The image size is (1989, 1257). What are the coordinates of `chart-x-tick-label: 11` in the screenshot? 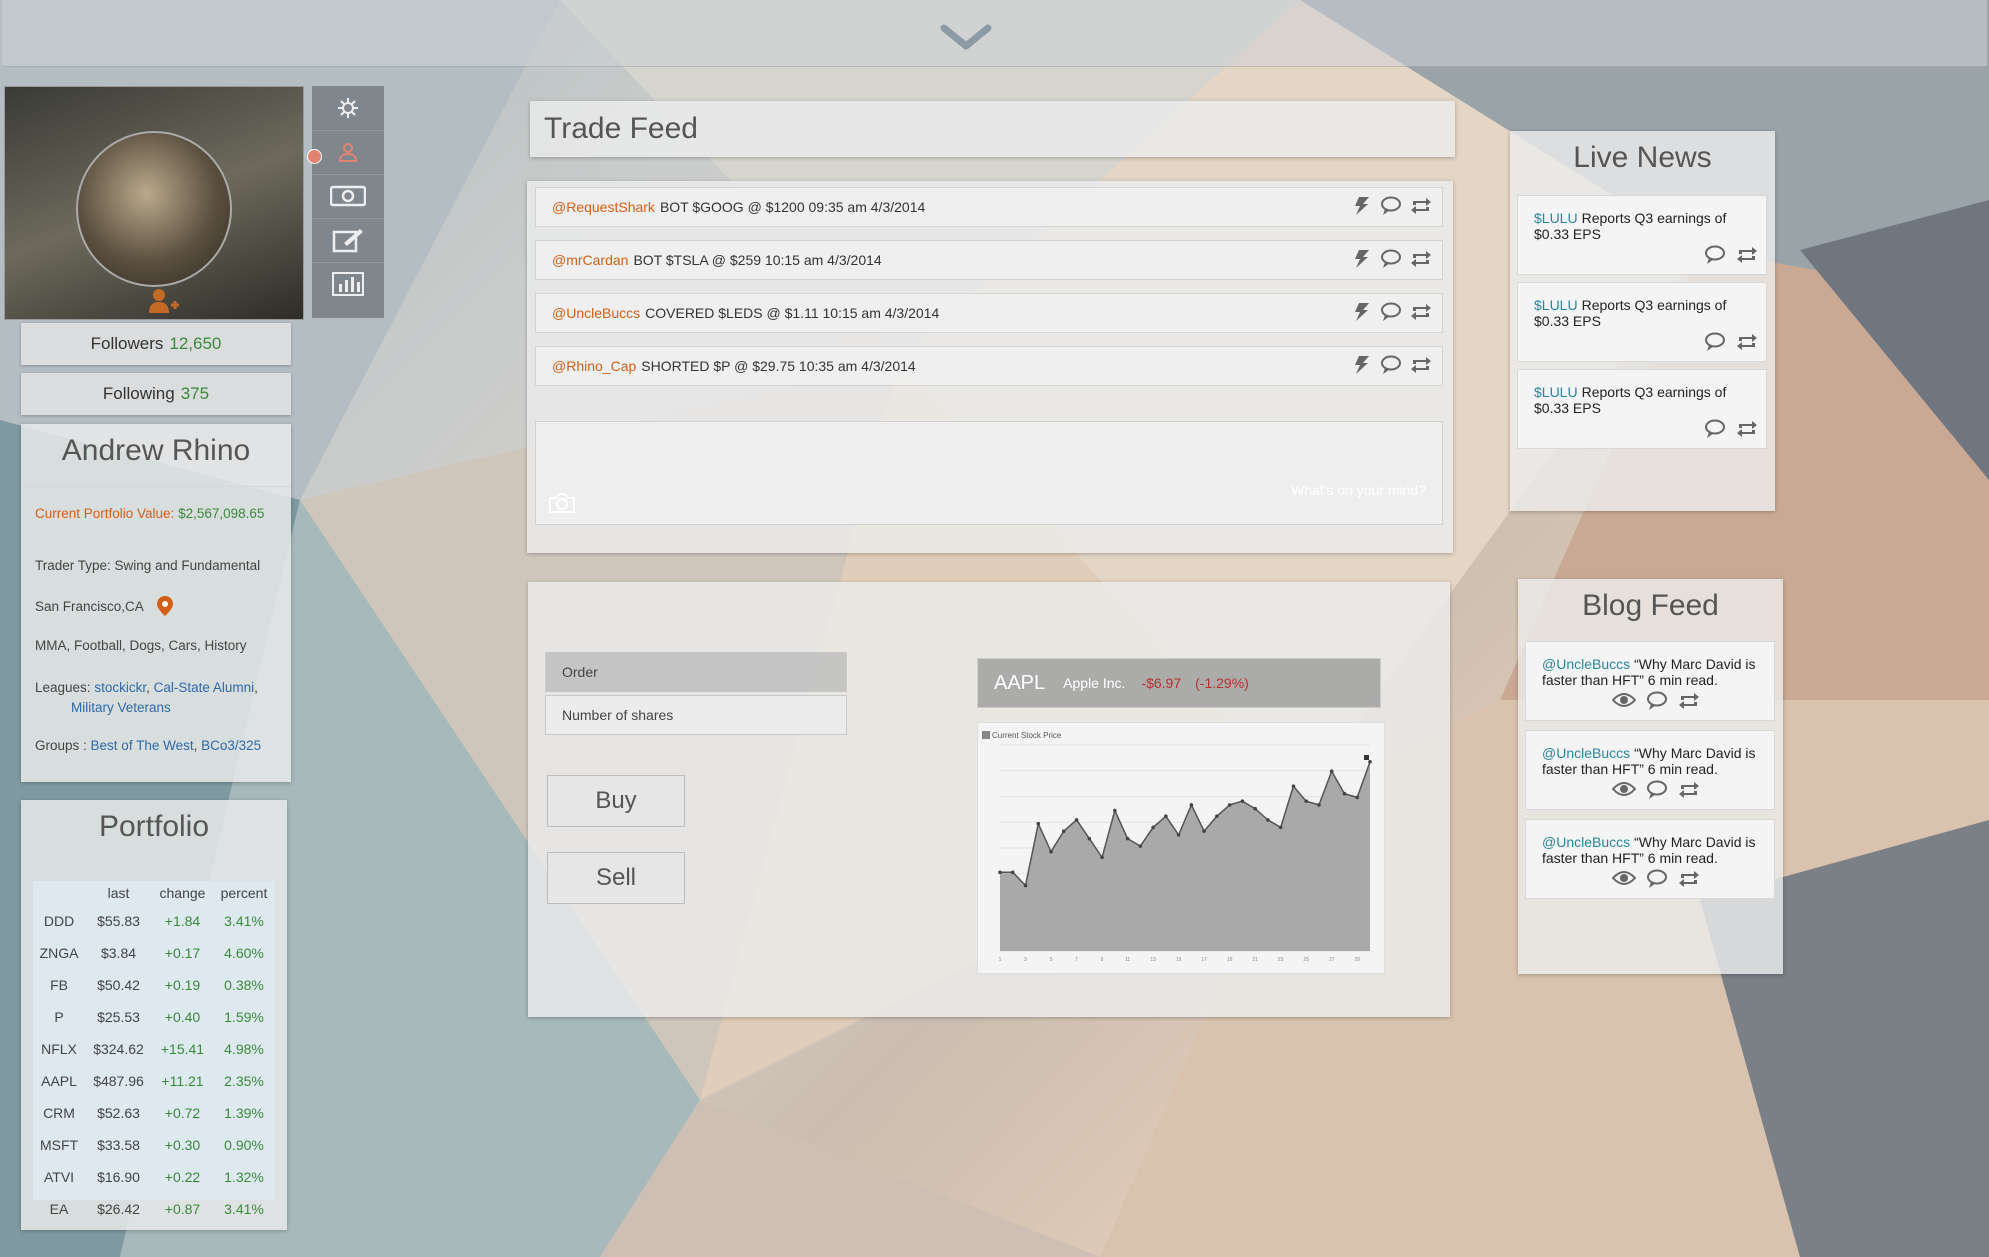 It's located at (1127, 960).